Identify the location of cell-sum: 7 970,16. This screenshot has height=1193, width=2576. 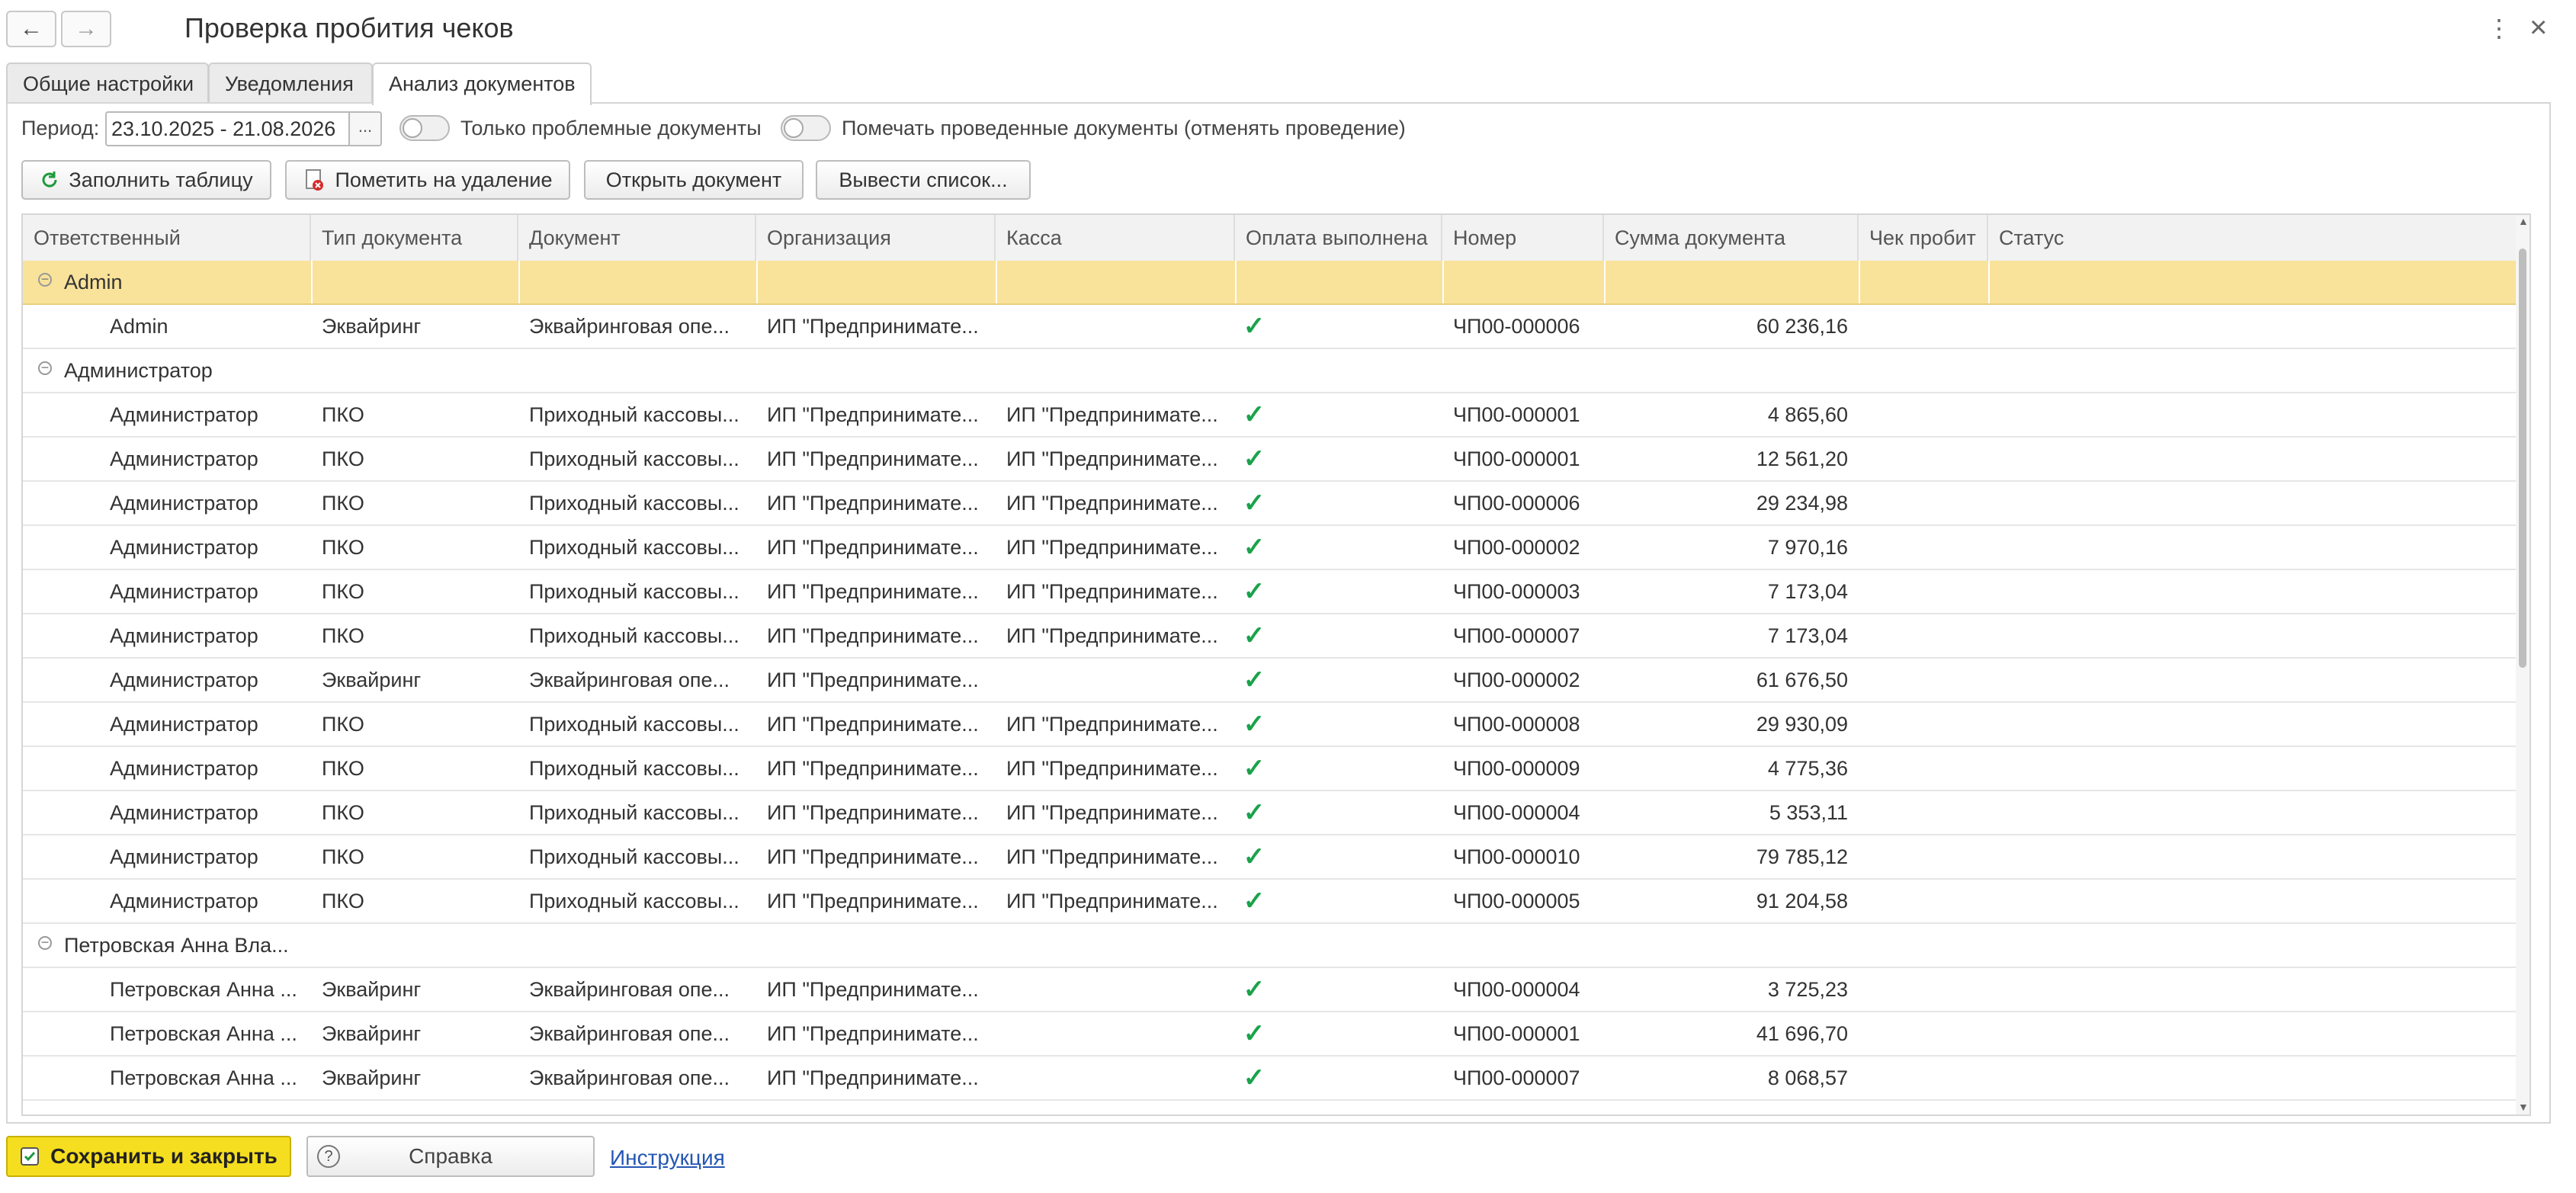
(1807, 548).